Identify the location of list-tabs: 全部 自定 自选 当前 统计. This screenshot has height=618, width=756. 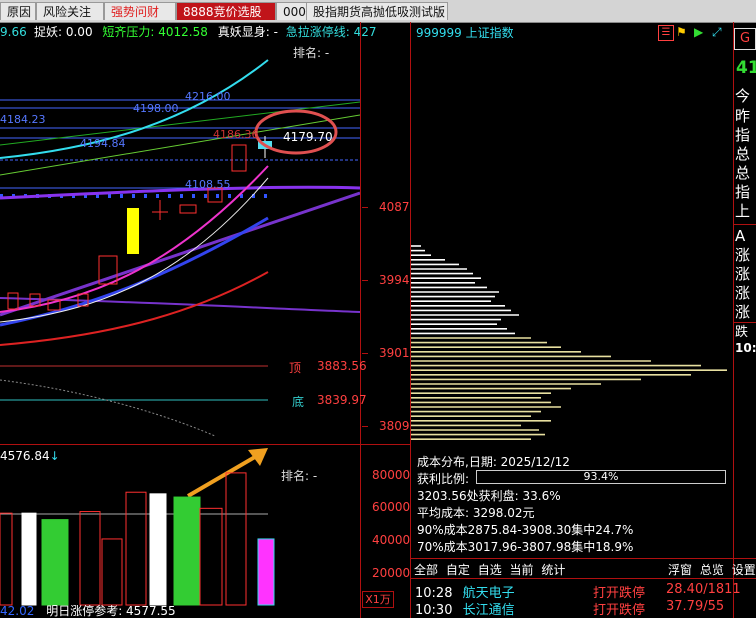
(489, 569).